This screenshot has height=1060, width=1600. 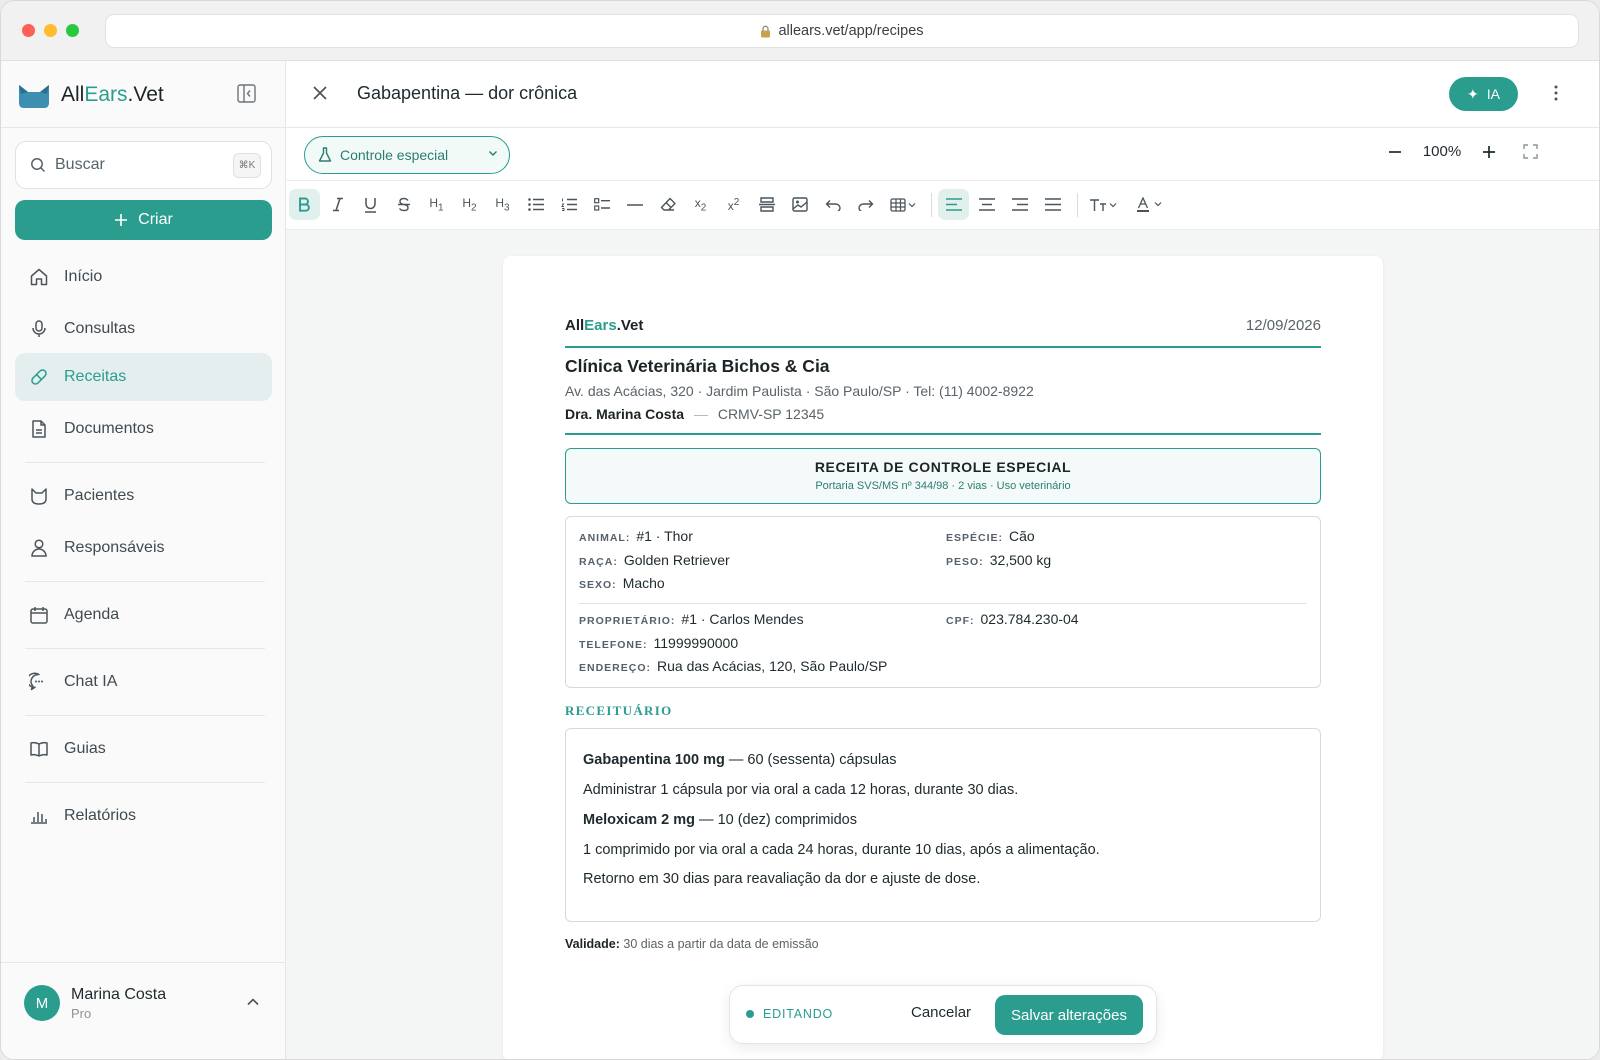 What do you see at coordinates (39, 818) in the screenshot?
I see `bar-chart-icon` at bounding box center [39, 818].